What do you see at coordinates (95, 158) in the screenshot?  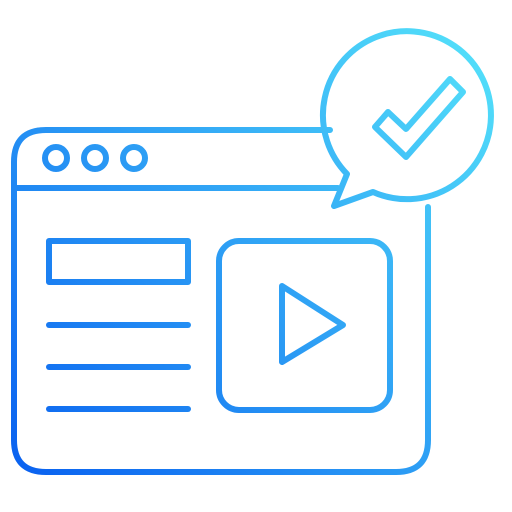 I see `window-dot-2-icon` at bounding box center [95, 158].